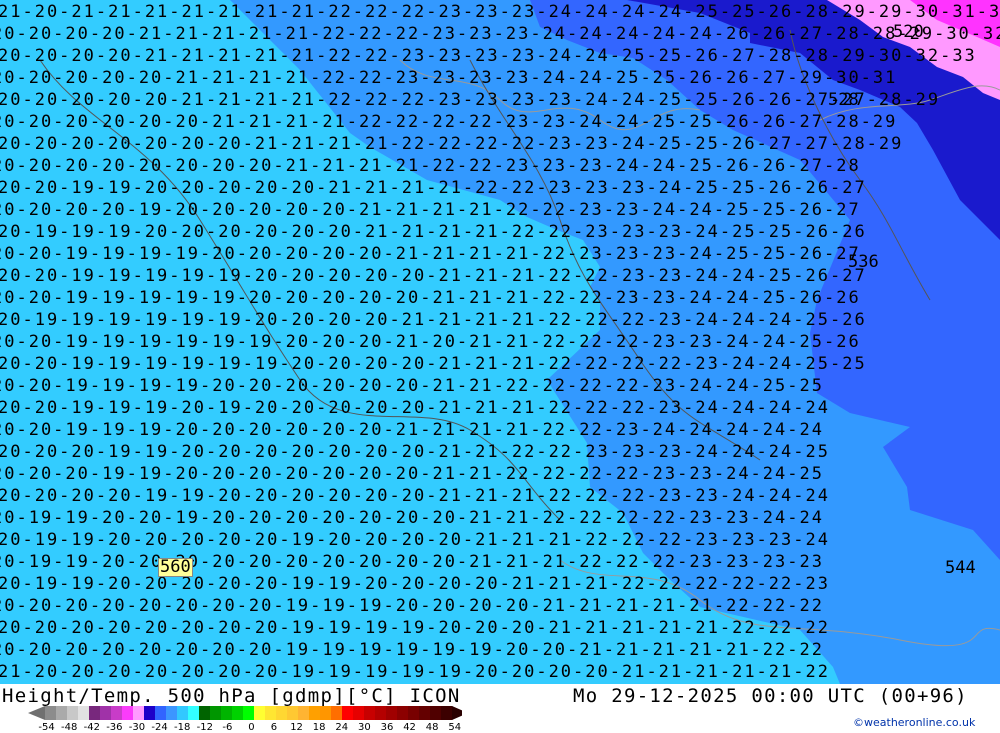  Describe the element at coordinates (46, 727) in the screenshot. I see `legend-tick-label: -54` at that location.